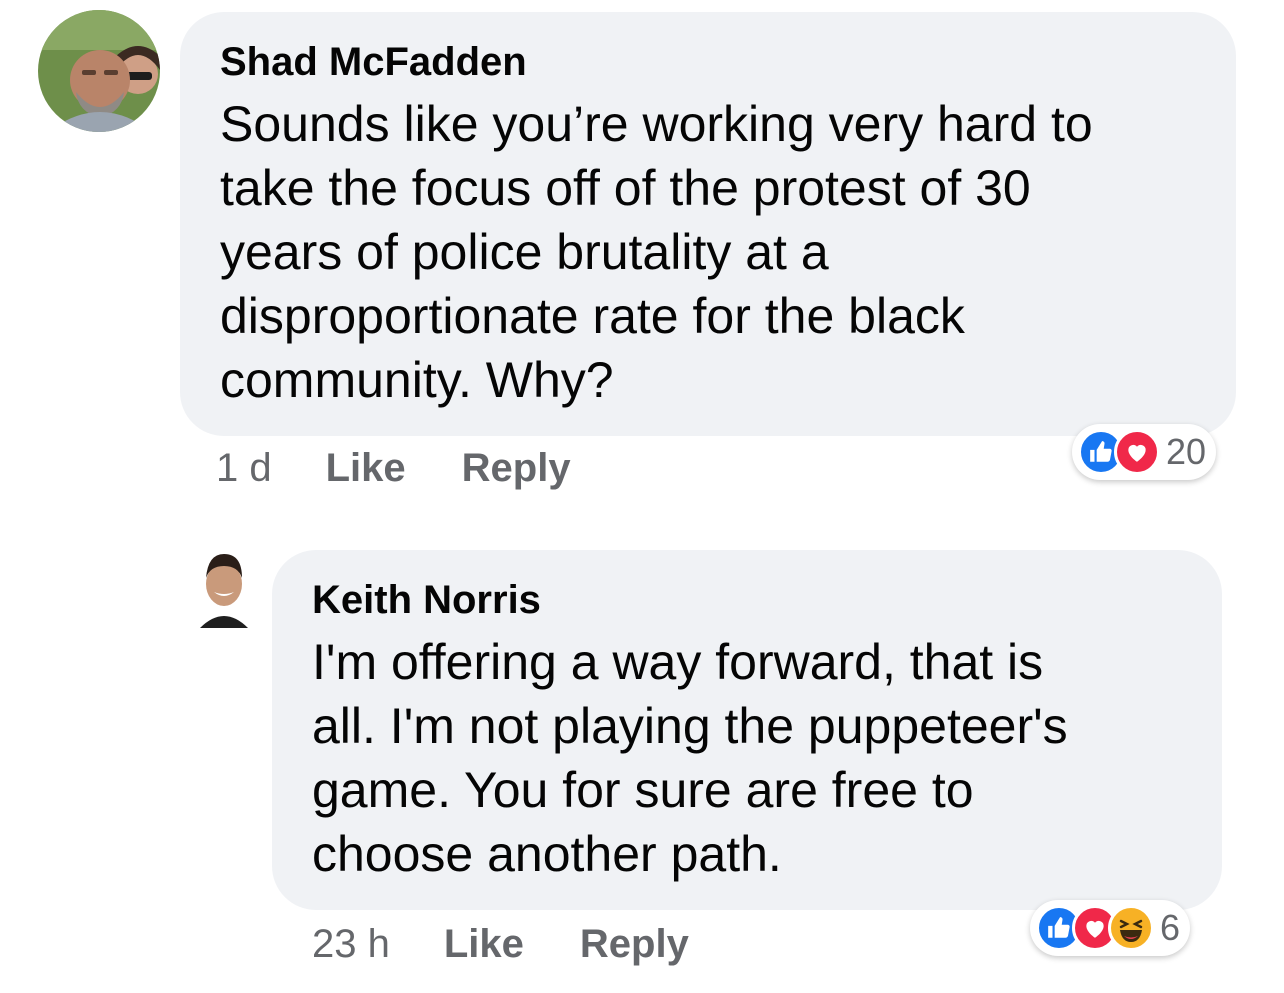 This screenshot has height=993, width=1284. What do you see at coordinates (244, 468) in the screenshot?
I see `comment-timestamp: 1 d` at bounding box center [244, 468].